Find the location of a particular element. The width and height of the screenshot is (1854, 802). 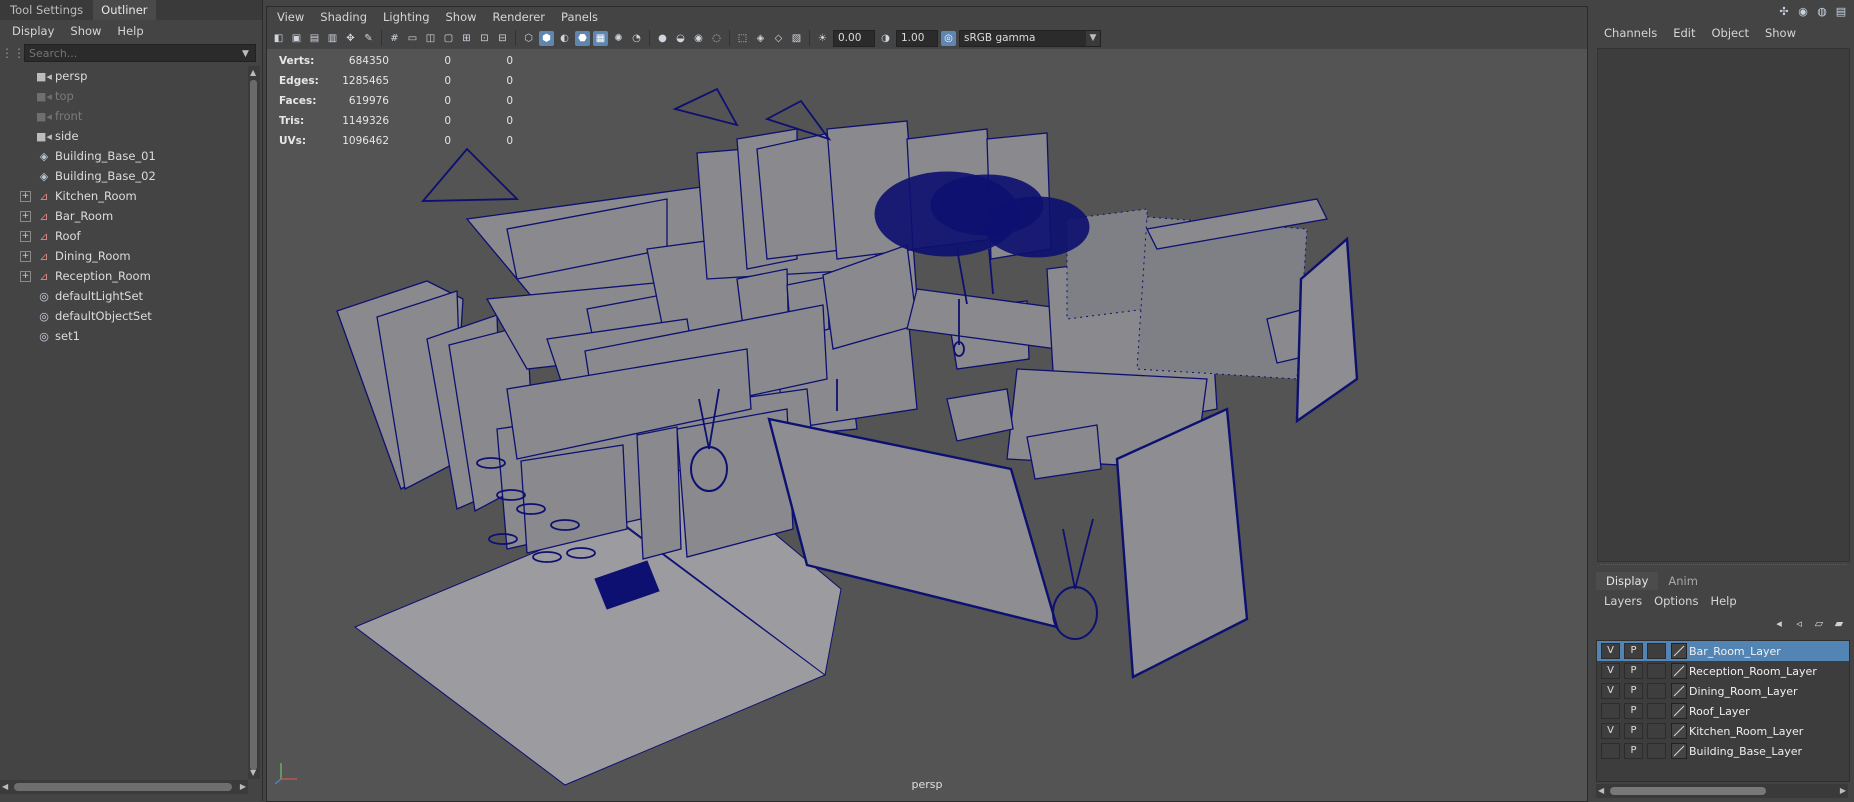

gamma-icon: ◑ is located at coordinates (885, 38).